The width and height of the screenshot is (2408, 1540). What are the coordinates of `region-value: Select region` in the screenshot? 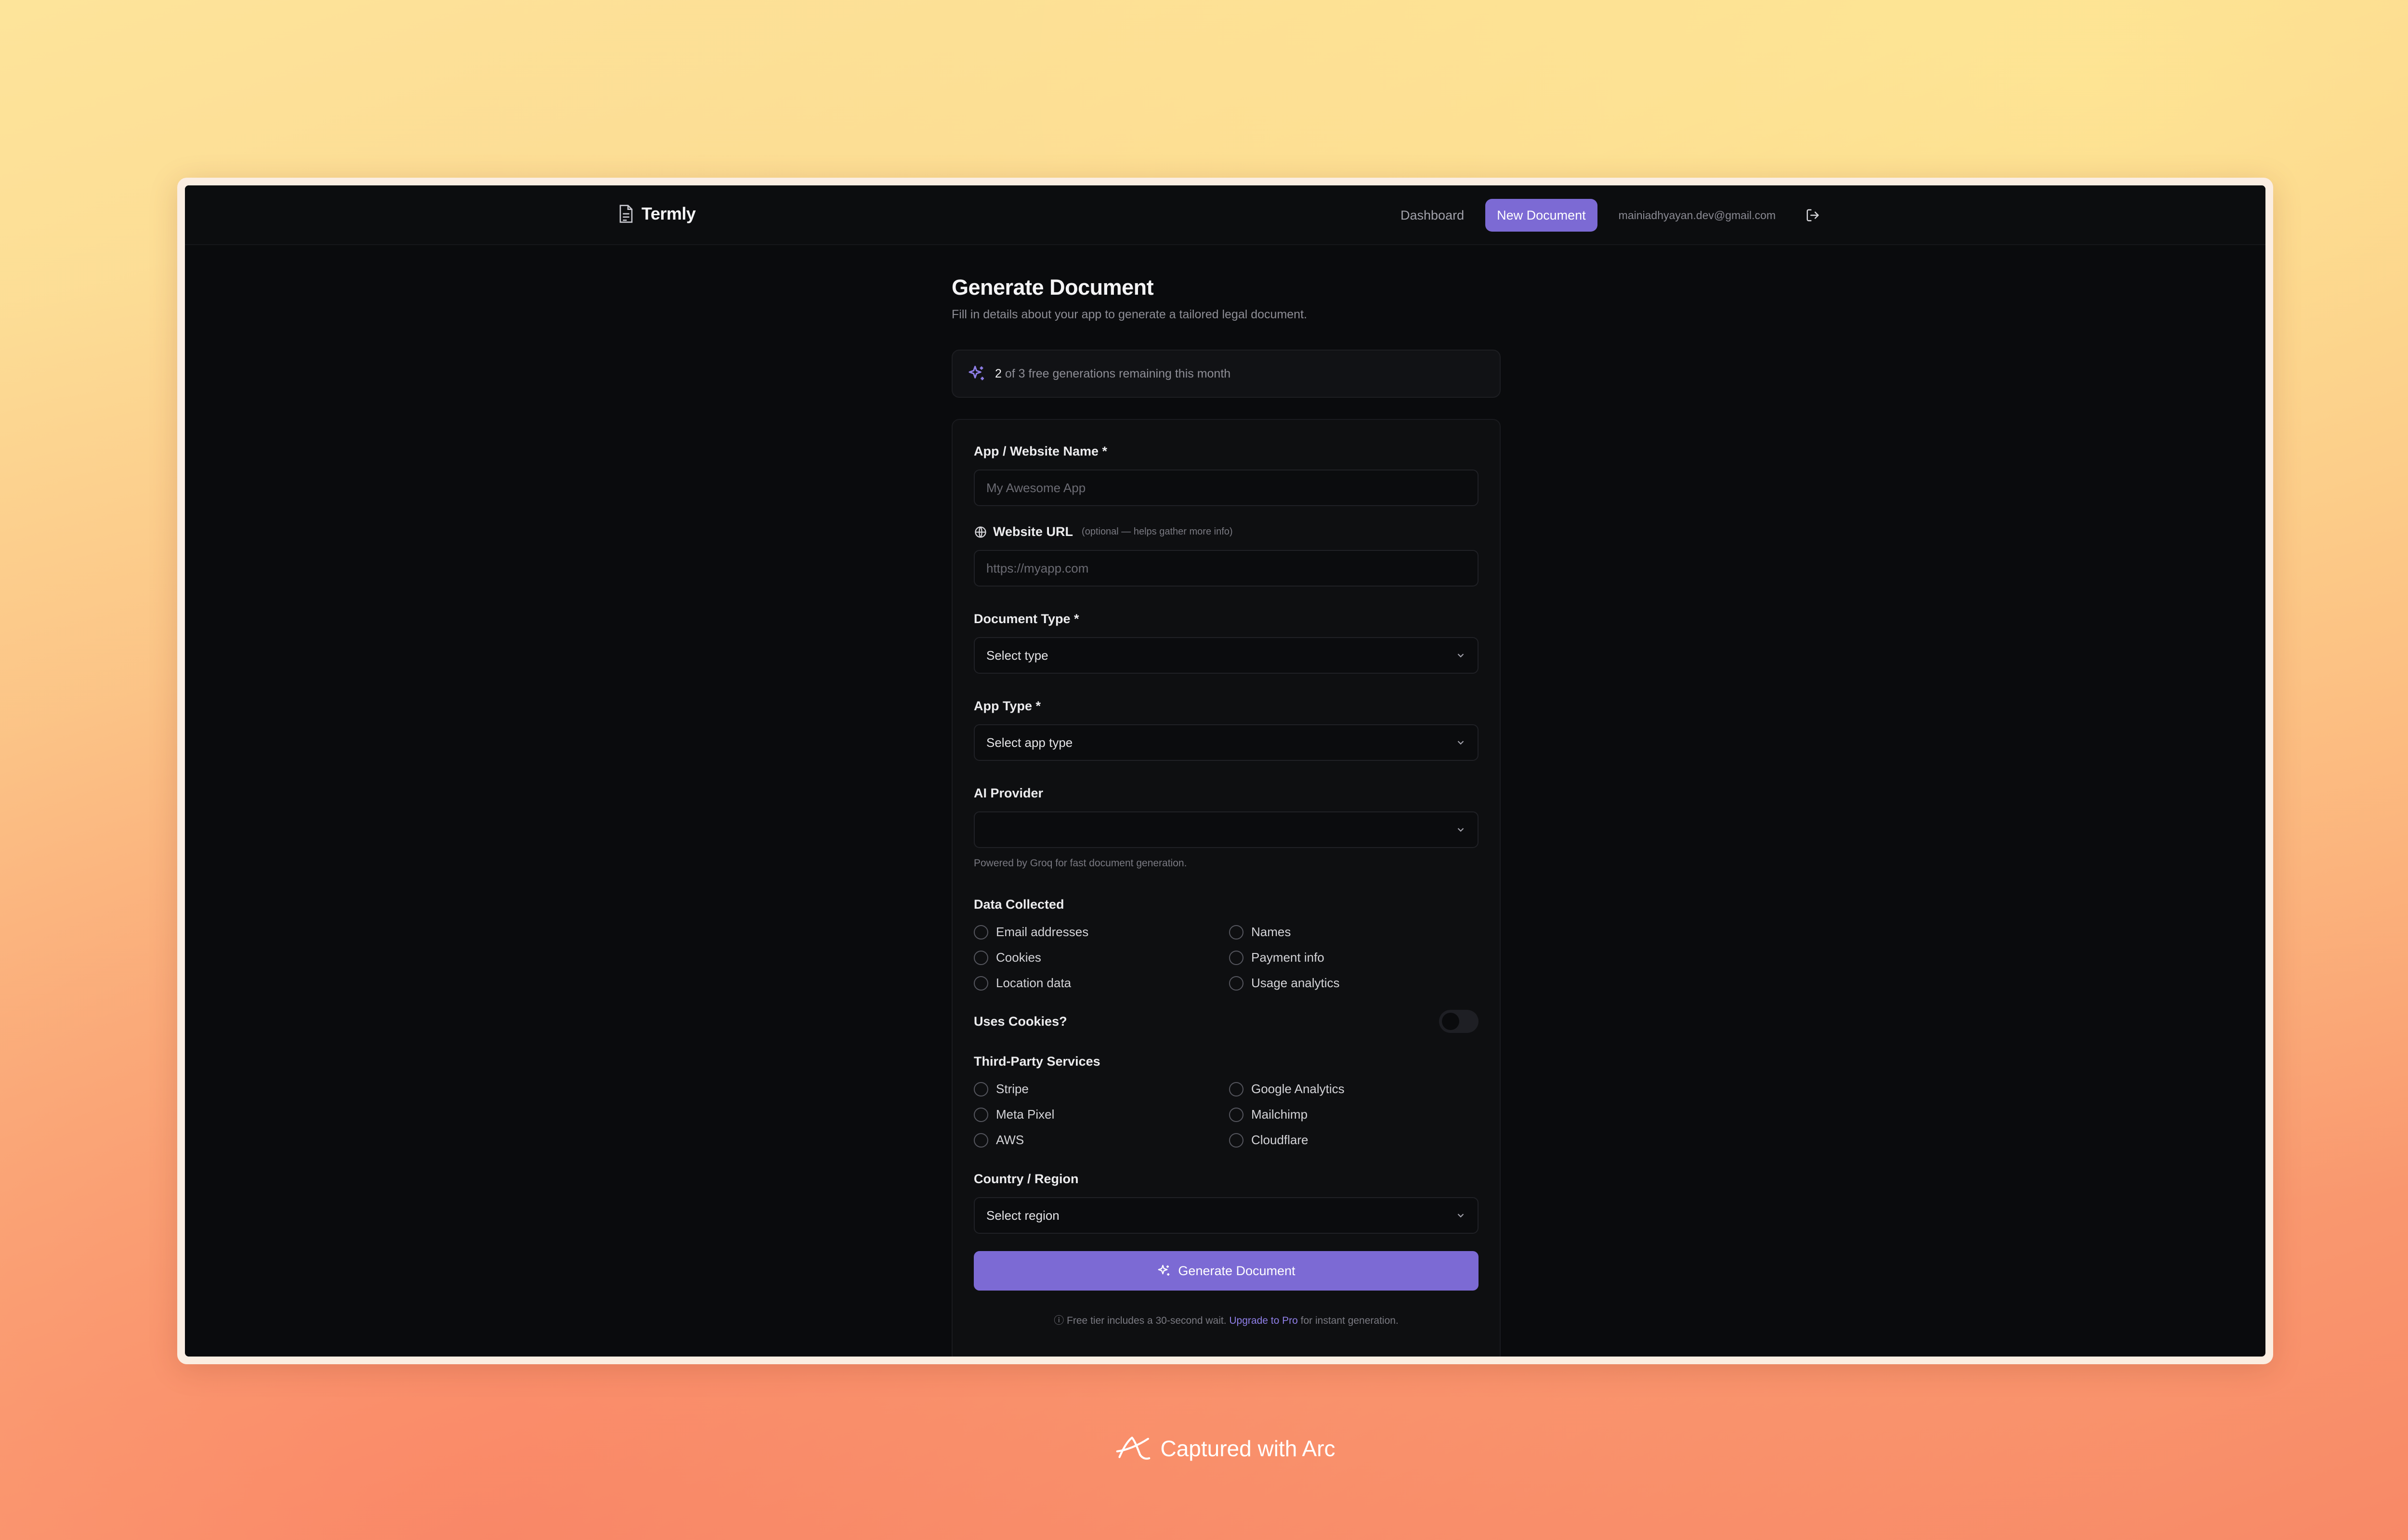 It's located at (1023, 1215).